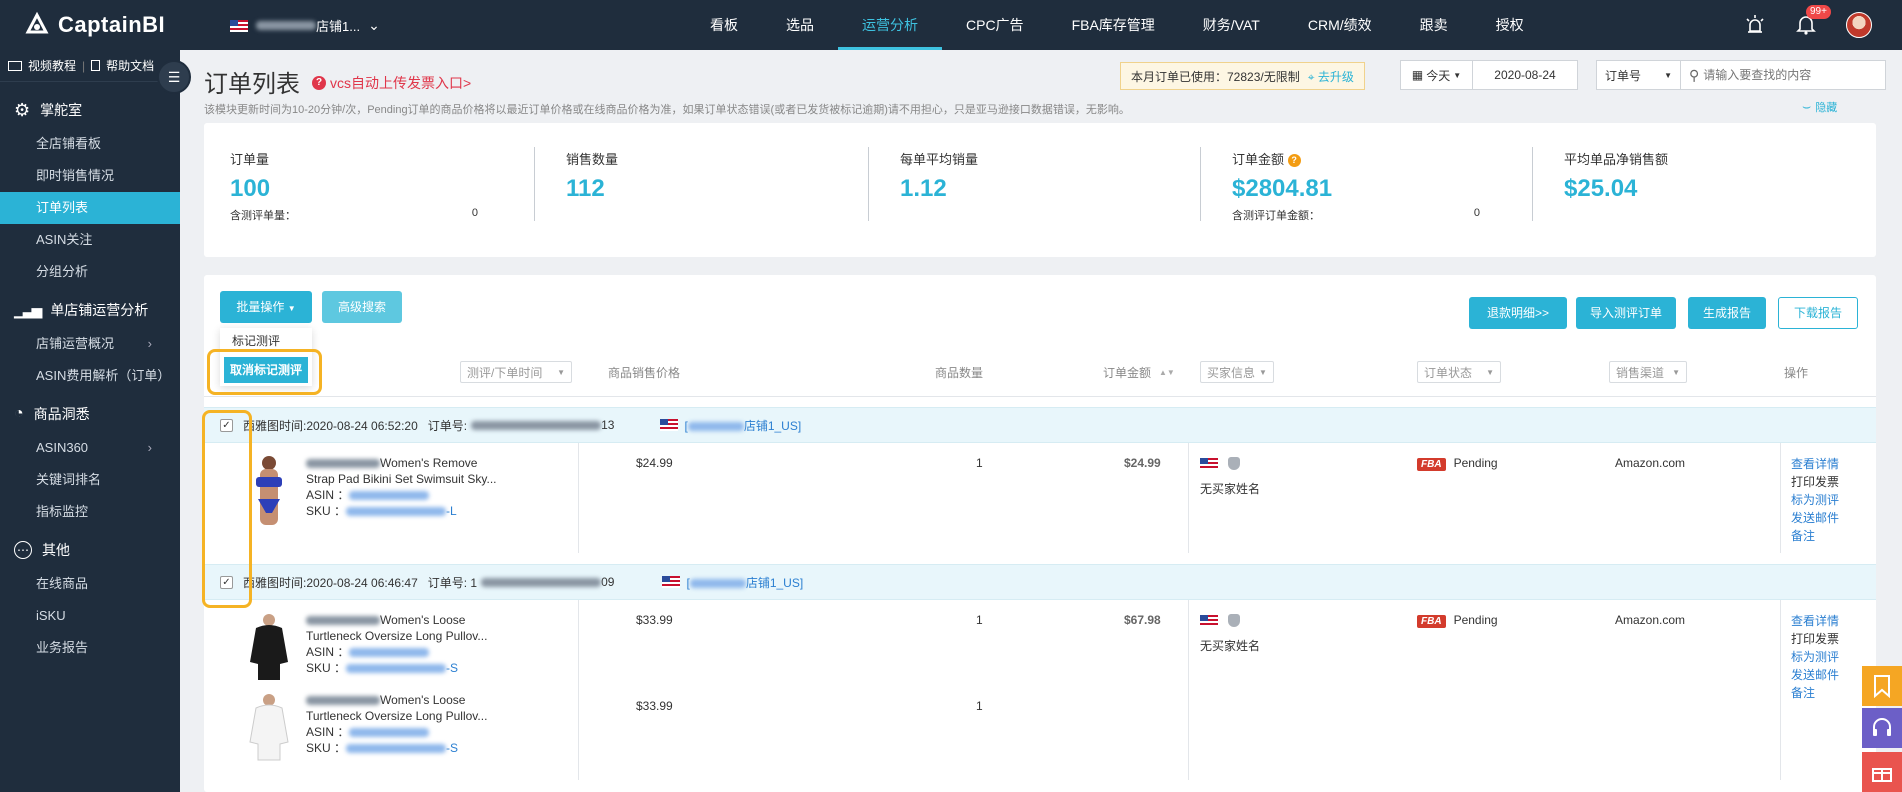 The image size is (1902, 792). Describe the element at coordinates (90, 176) in the screenshot. I see `sidebar-item-instant-sales: 即时销售情况` at that location.